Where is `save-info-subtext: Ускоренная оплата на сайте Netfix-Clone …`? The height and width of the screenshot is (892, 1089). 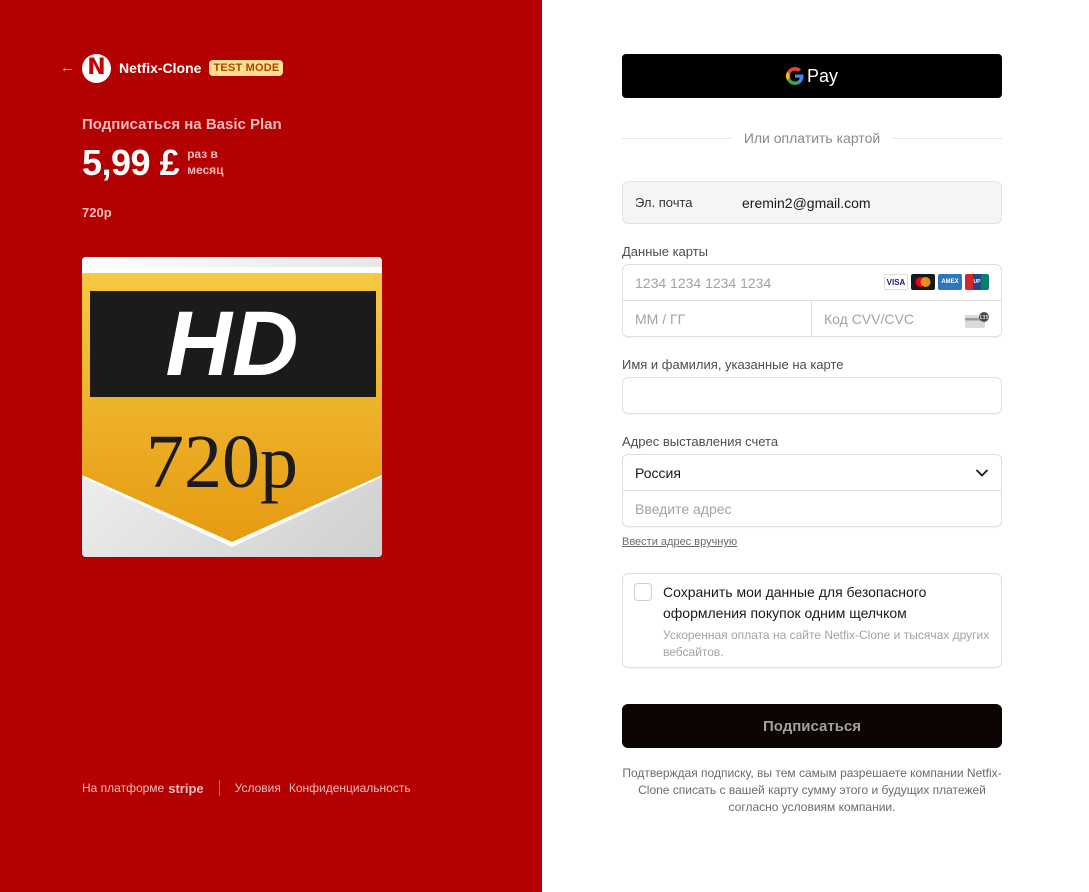
save-info-subtext: Ускоренная оплата на сайте Netfix-Clone … is located at coordinates (826, 643).